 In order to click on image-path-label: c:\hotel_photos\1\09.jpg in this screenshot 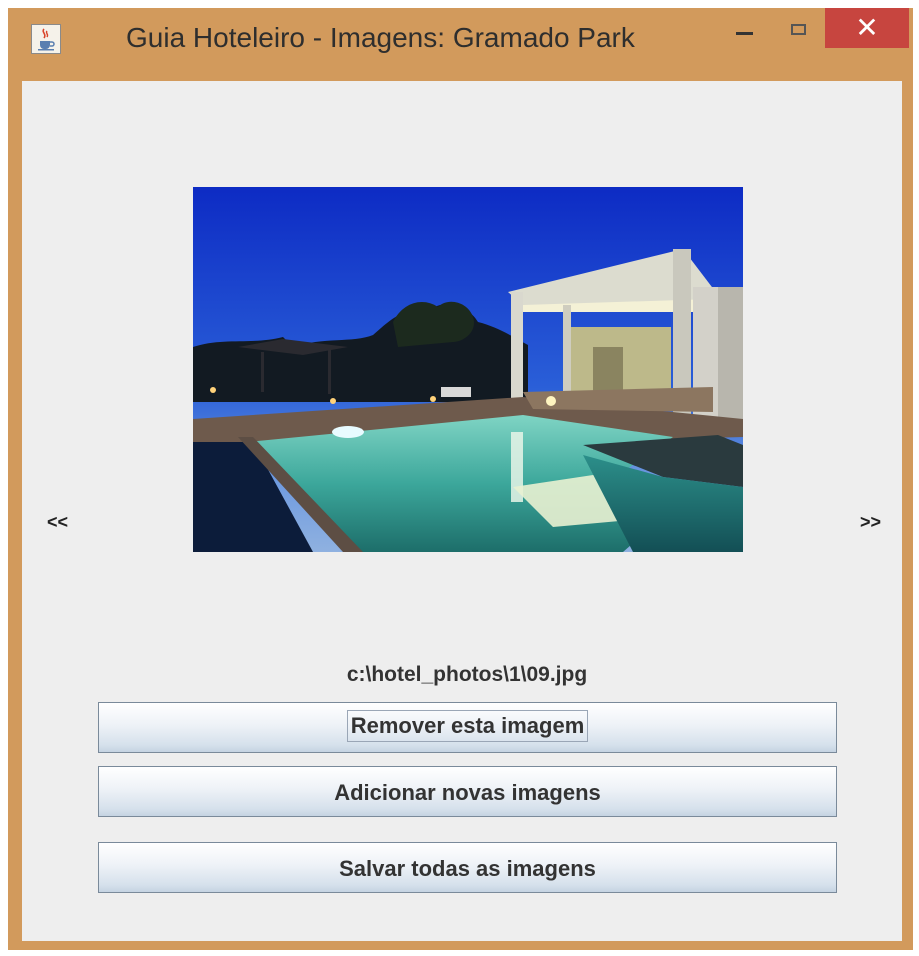, I will do `click(467, 674)`.